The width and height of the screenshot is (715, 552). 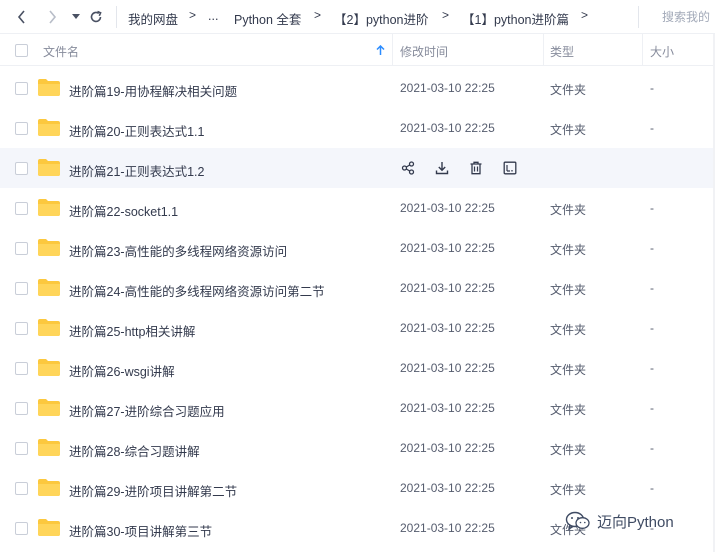 What do you see at coordinates (380, 50) in the screenshot?
I see `sort-ascending-icon` at bounding box center [380, 50].